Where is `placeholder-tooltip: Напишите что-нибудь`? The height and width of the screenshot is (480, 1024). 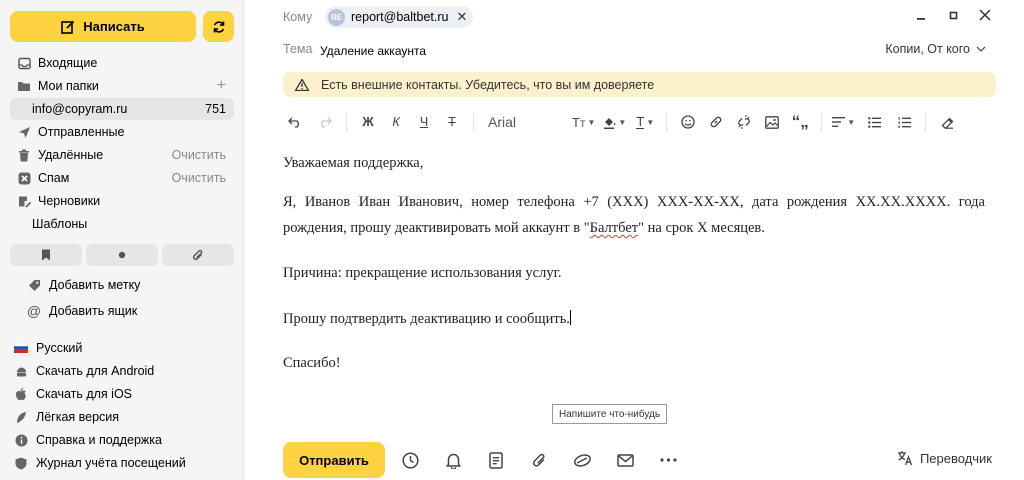
placeholder-tooltip: Напишите что-нибудь is located at coordinates (610, 414).